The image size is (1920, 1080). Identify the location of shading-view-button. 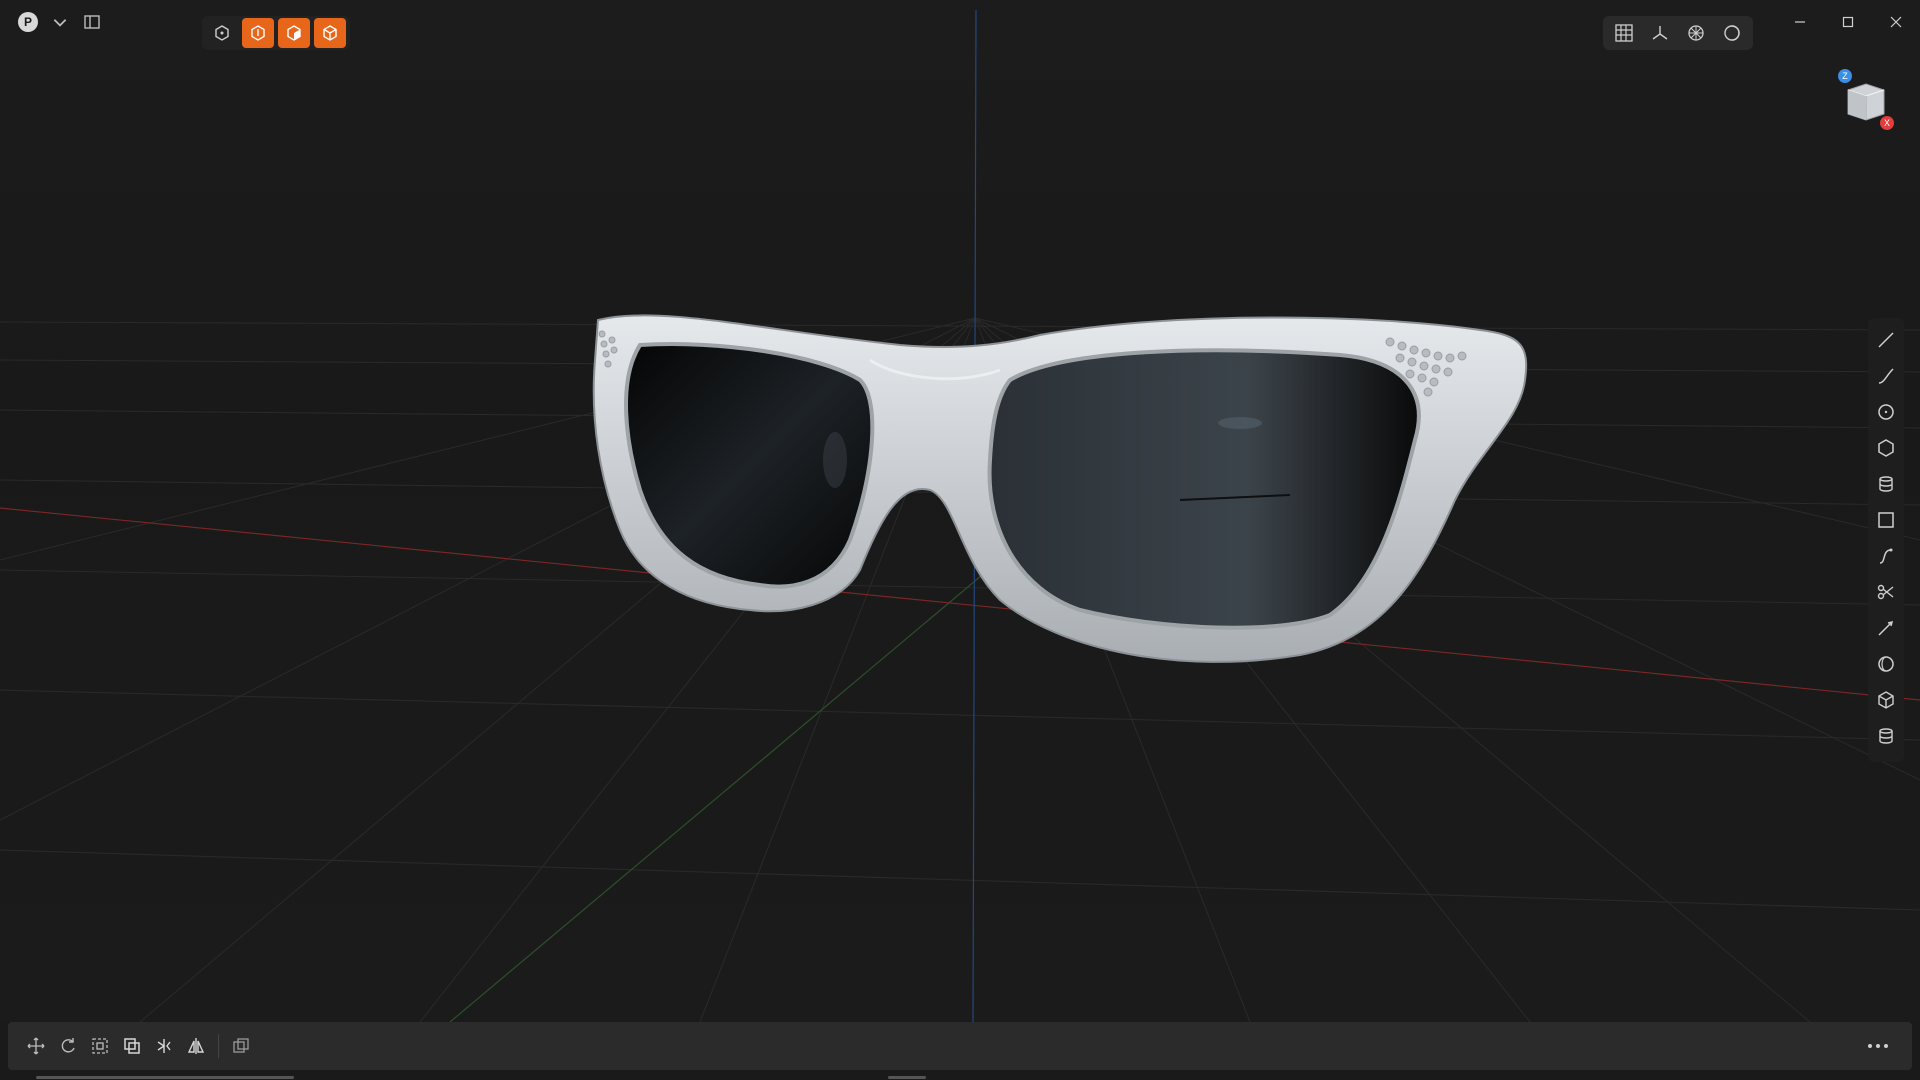
(1732, 33).